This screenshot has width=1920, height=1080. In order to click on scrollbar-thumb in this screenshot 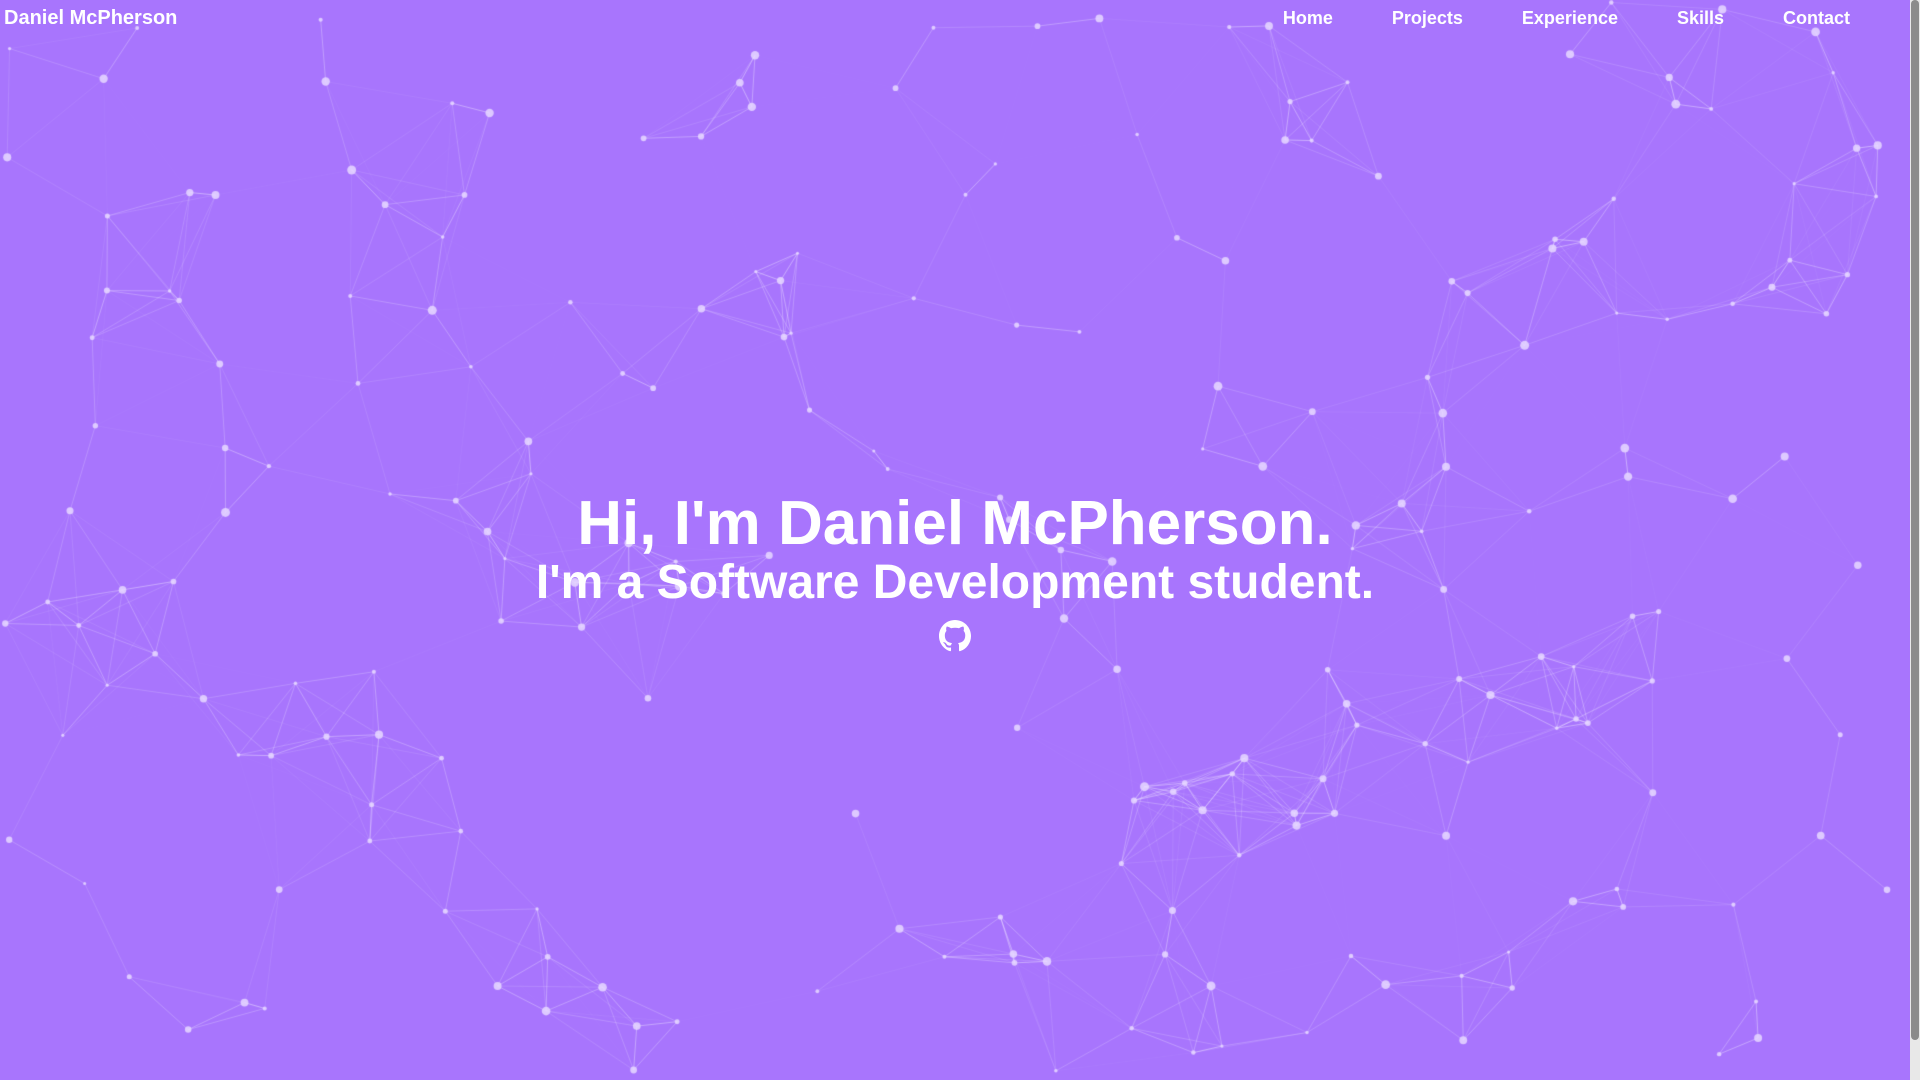, I will do `click(1915, 520)`.